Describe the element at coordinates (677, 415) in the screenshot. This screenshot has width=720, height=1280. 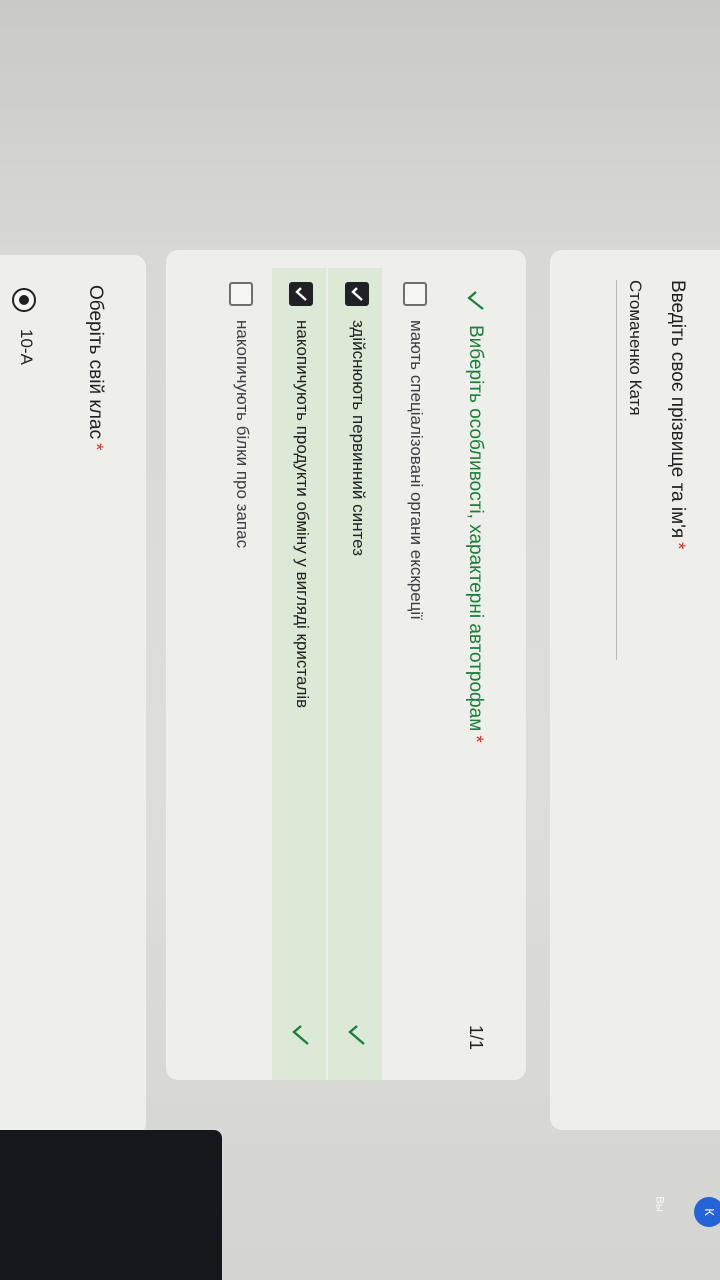
I see `question-title: Введіть своє прізвище та ім'я*` at that location.